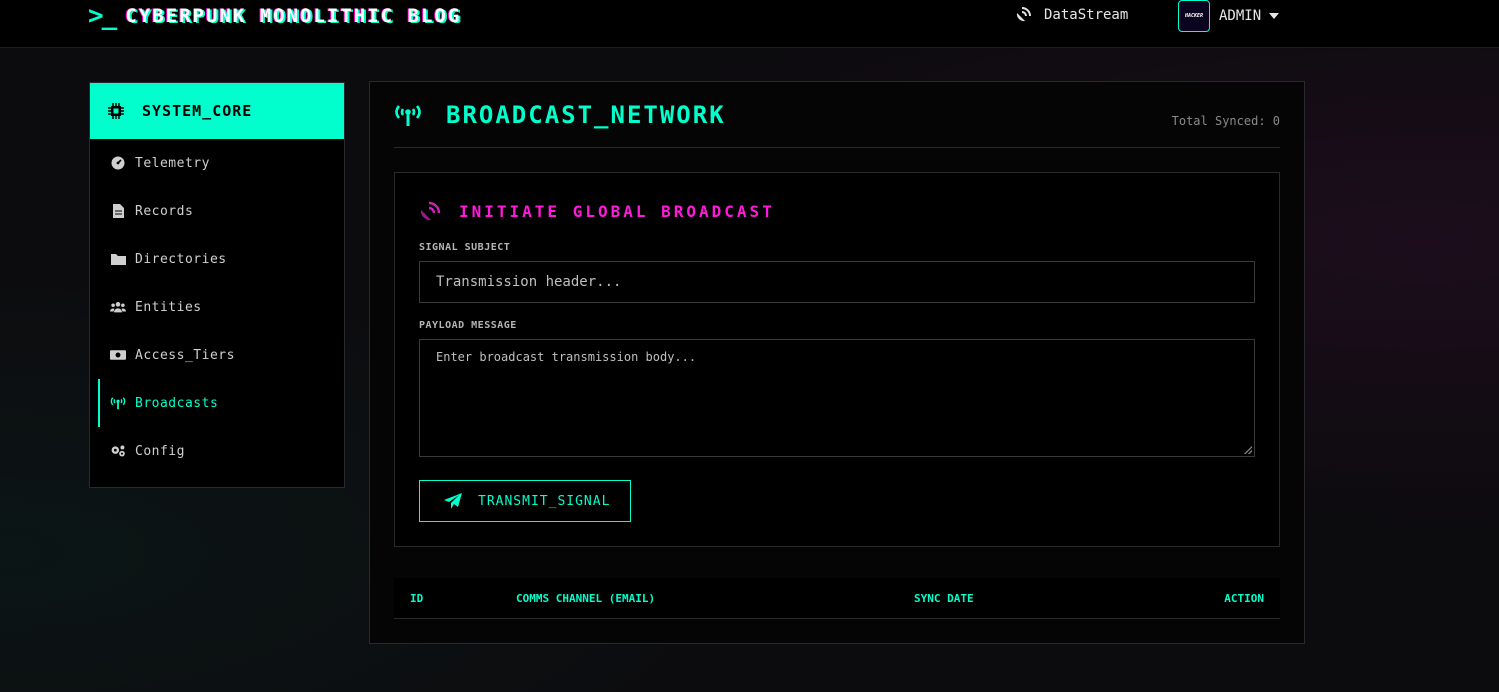  I want to click on sidebar-item-access-tiers: Access_Tiers, so click(217, 355).